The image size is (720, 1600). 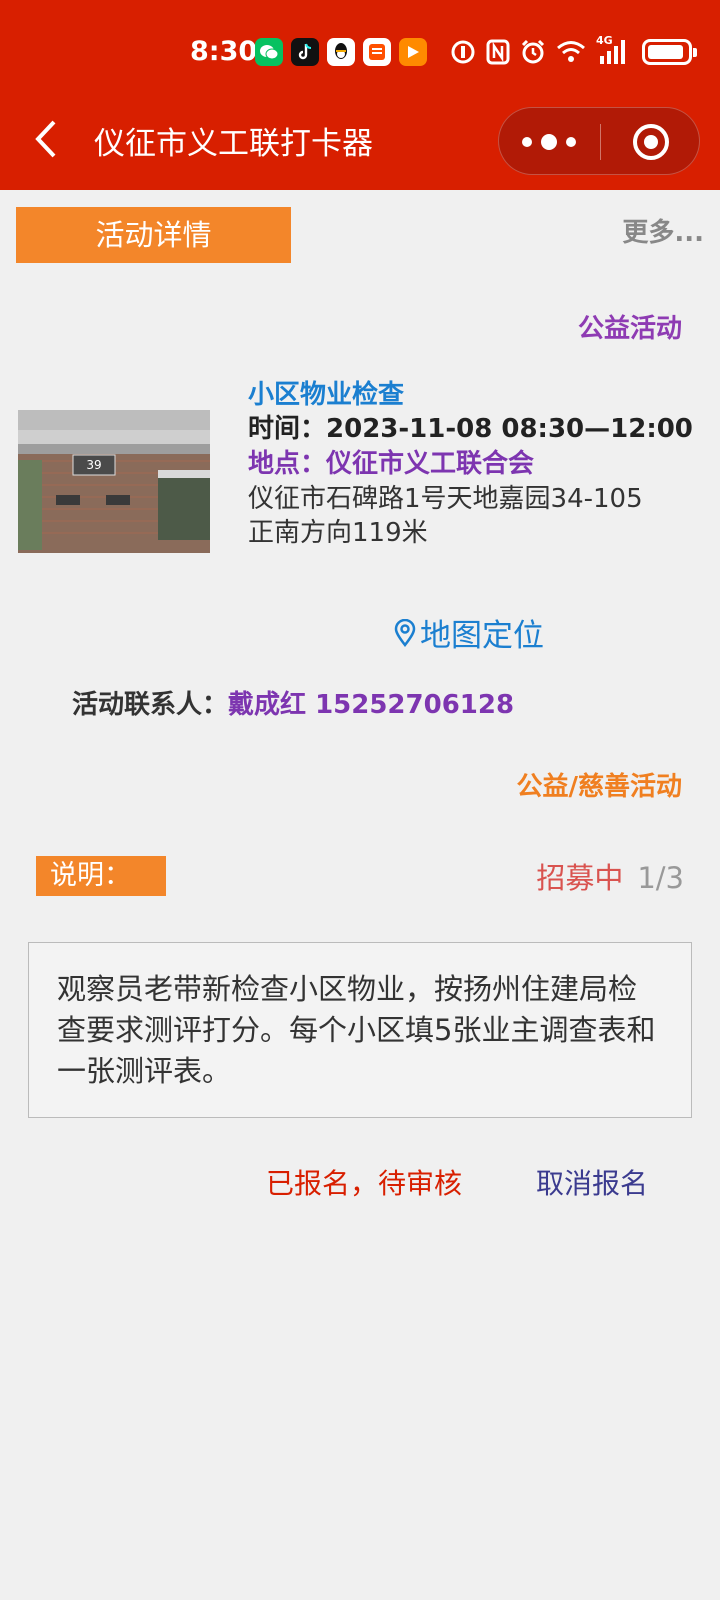 I want to click on more-button, so click(x=549, y=142).